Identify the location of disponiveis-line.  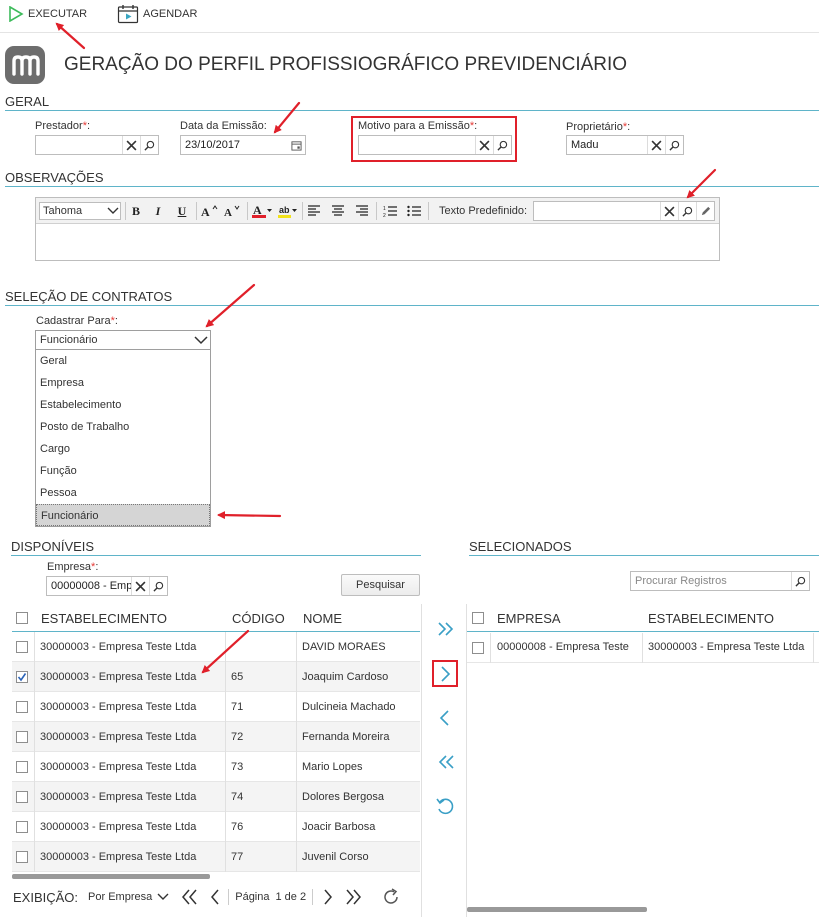
(216, 555).